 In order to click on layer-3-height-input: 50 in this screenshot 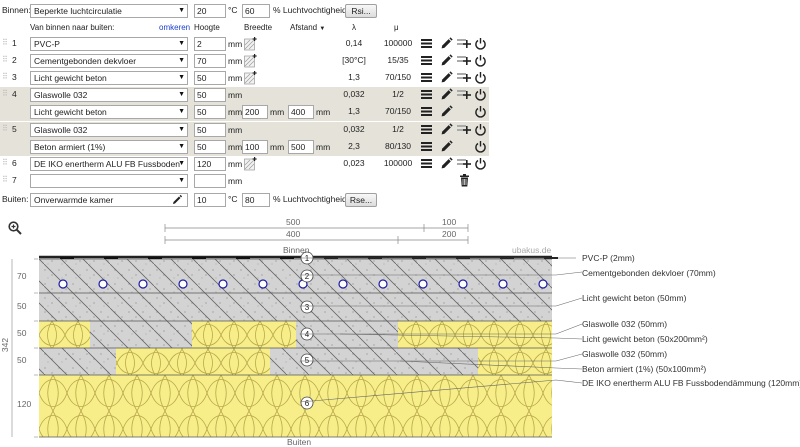, I will do `click(210, 78)`.